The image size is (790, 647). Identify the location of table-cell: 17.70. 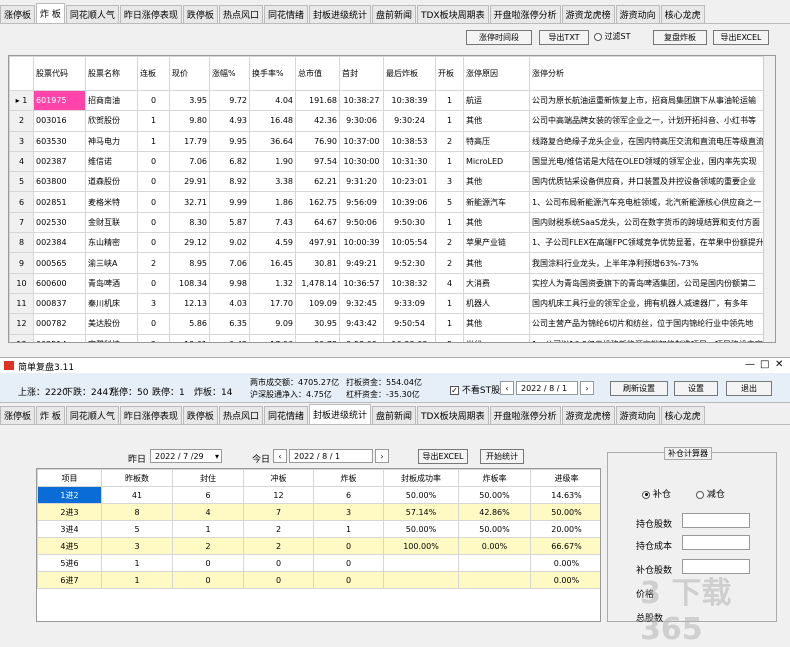
(272, 303).